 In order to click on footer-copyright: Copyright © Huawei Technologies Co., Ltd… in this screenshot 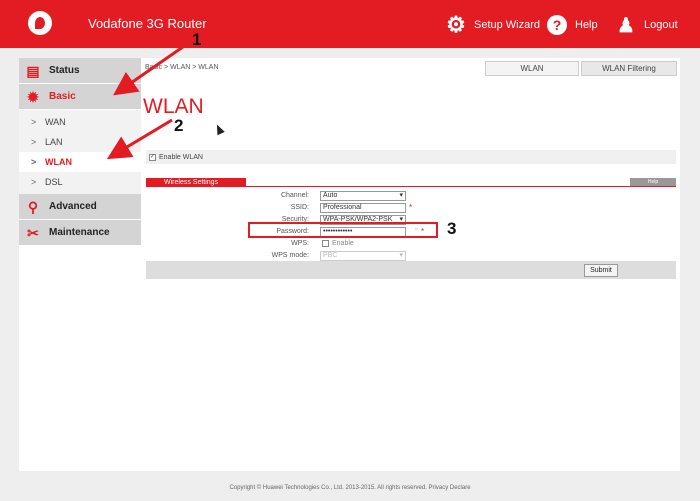, I will do `click(350, 488)`.